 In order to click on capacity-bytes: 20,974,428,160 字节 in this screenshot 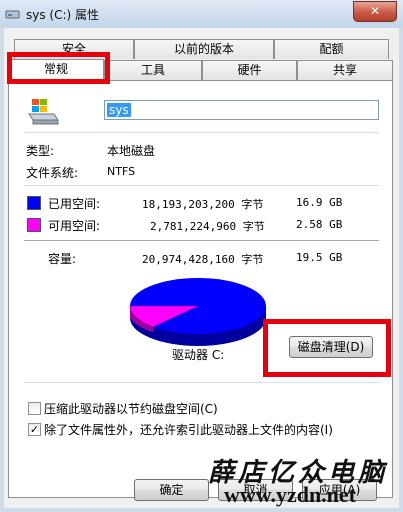, I will do `click(203, 259)`.